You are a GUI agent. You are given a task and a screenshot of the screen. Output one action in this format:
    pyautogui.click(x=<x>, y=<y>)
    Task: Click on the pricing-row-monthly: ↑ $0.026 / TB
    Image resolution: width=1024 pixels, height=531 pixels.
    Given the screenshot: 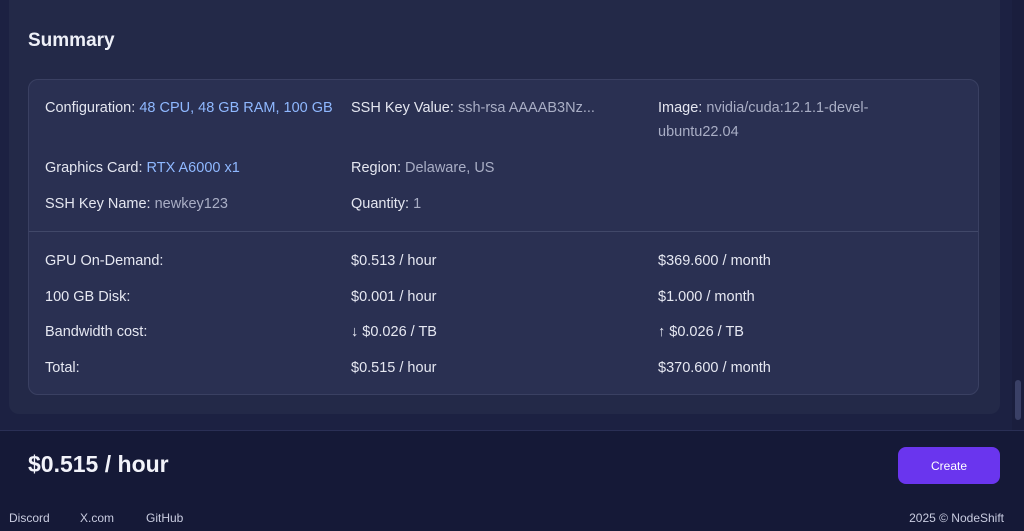 What is the action you would take?
    pyautogui.click(x=701, y=332)
    